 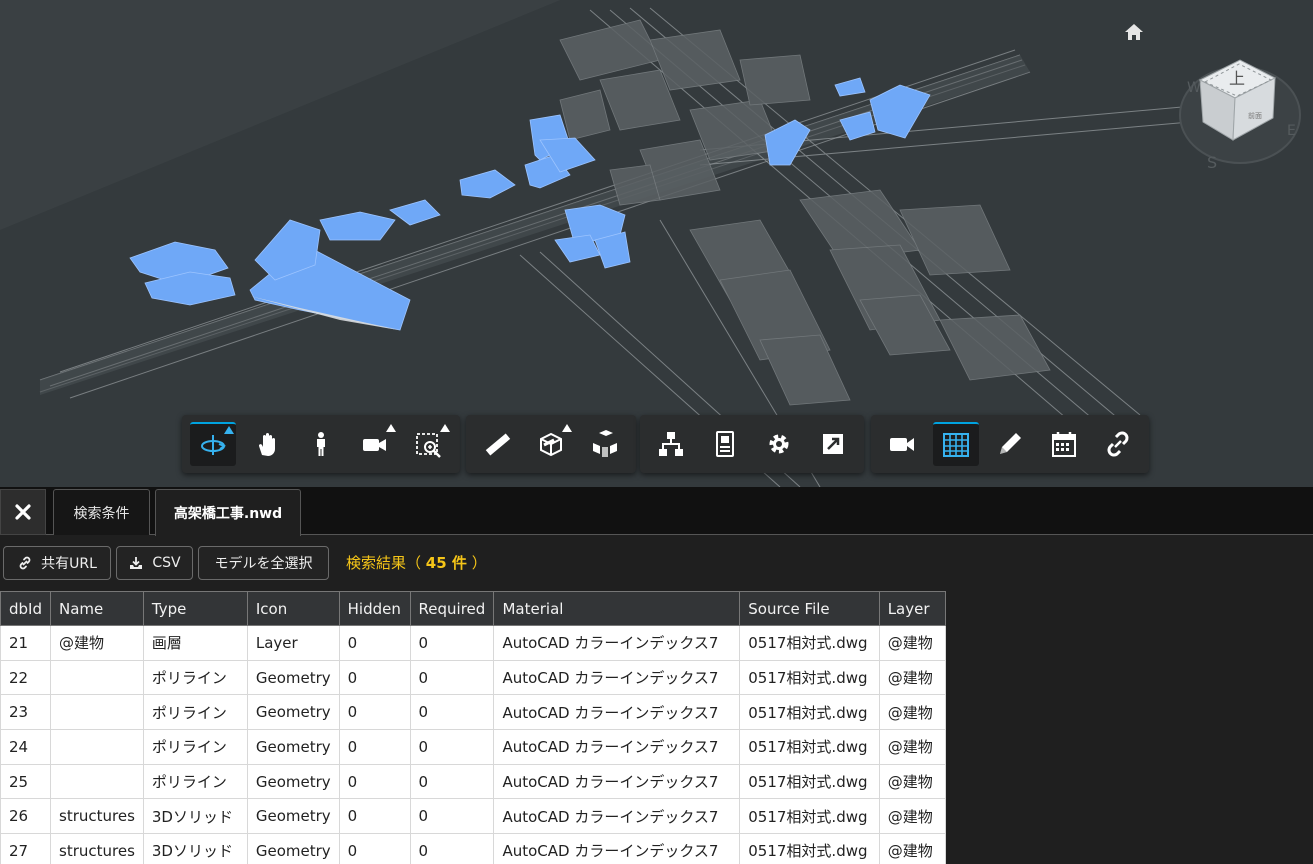 I want to click on viewcube-top-label: 上, so click(x=1237, y=78).